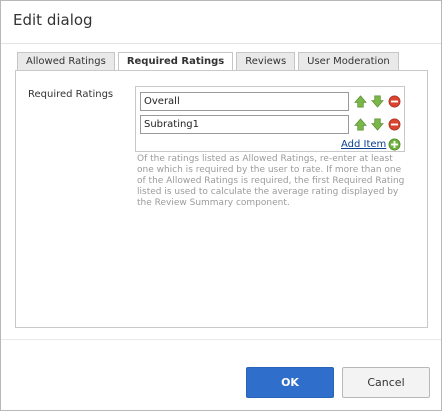 Image resolution: width=442 pixels, height=411 pixels. What do you see at coordinates (221, 339) in the screenshot?
I see `footer-divider` at bounding box center [221, 339].